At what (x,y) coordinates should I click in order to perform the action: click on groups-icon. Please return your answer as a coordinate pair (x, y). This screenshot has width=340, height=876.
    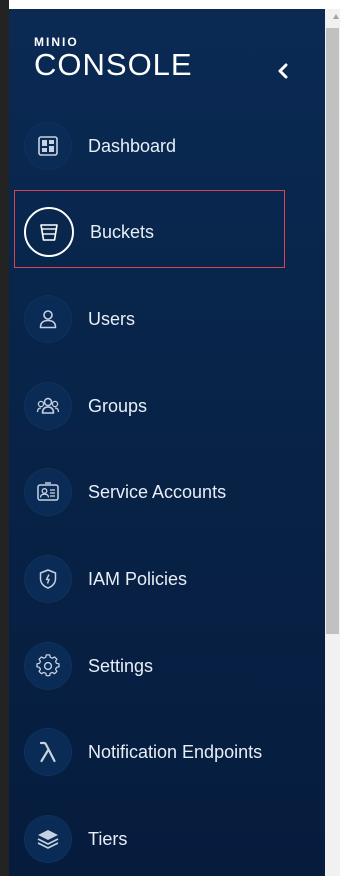
    Looking at the image, I should click on (48, 406).